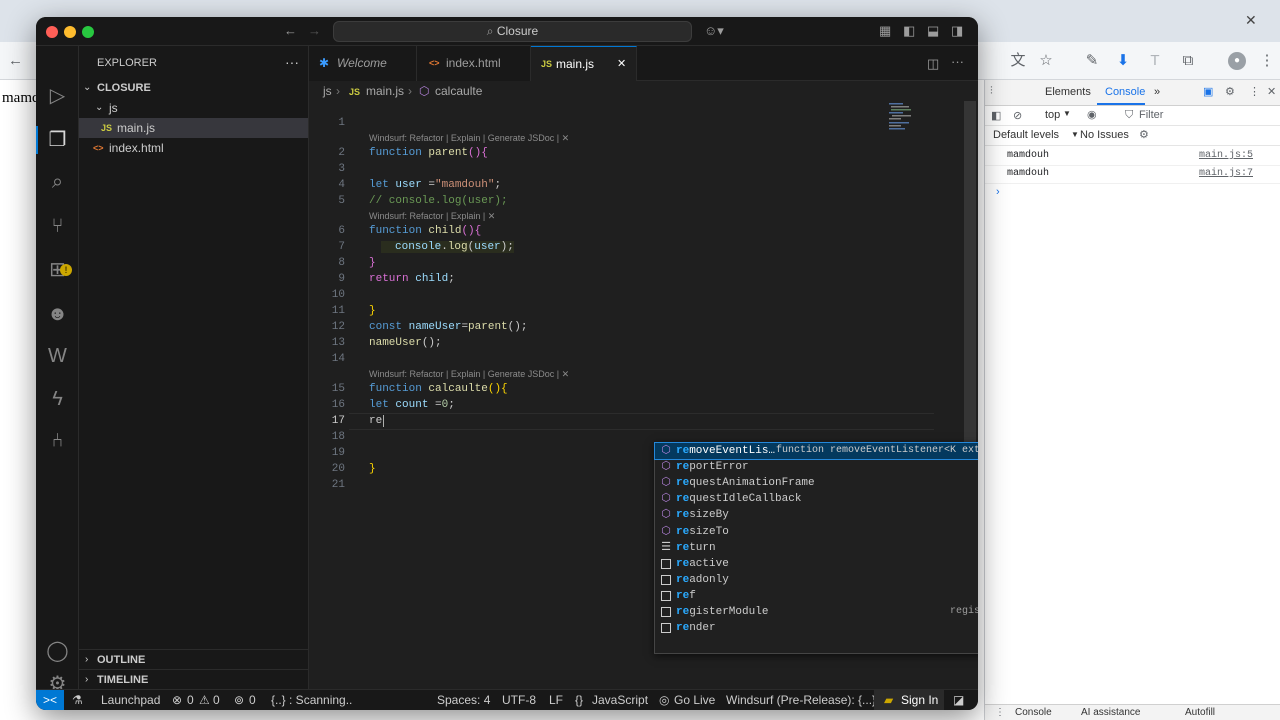 This screenshot has width=1280, height=720. Describe the element at coordinates (816, 467) in the screenshot. I see `suggestion-item: ⬡ reportError` at that location.